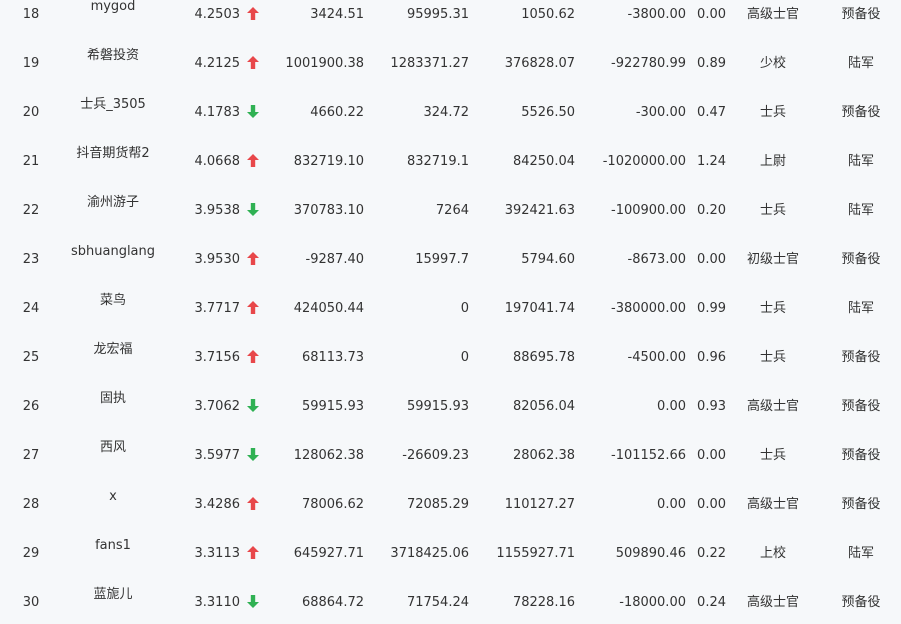 The width and height of the screenshot is (901, 624). What do you see at coordinates (334, 259) in the screenshot?
I see `value1-cell: -9287.40` at bounding box center [334, 259].